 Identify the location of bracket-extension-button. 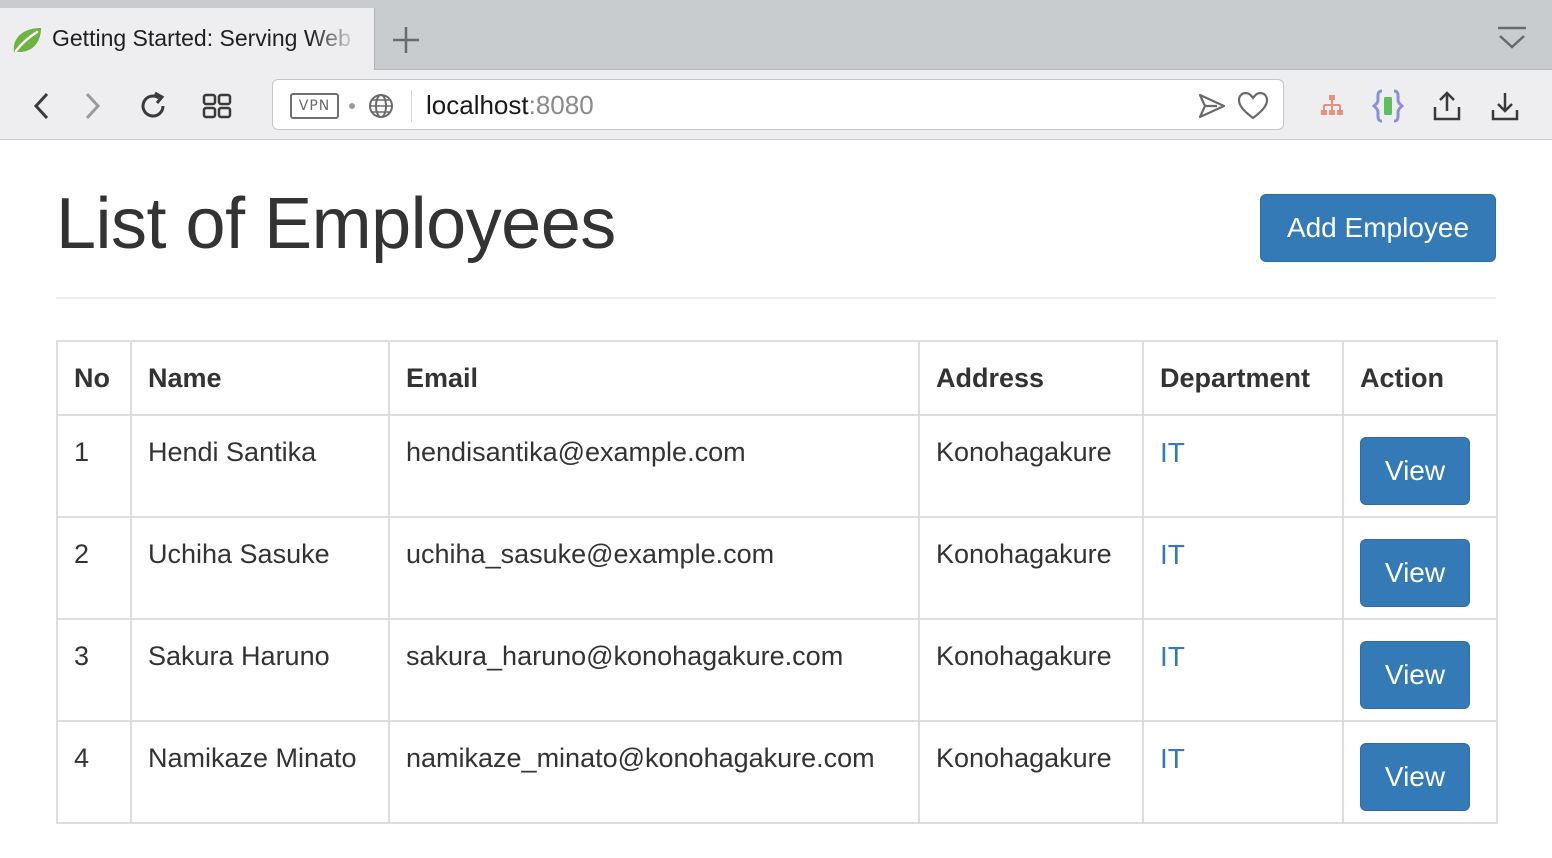
(1388, 106).